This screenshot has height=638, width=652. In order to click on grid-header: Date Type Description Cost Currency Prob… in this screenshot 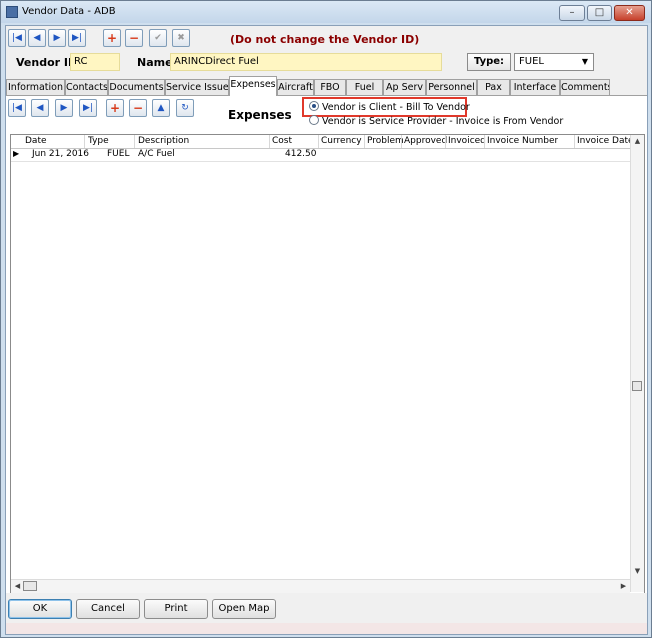, I will do `click(320, 142)`.